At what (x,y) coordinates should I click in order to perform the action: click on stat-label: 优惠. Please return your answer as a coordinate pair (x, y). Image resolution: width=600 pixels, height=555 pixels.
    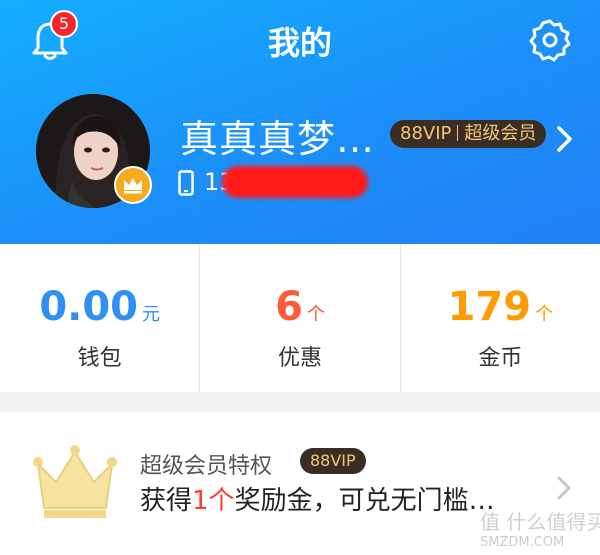
    Looking at the image, I should click on (299, 358).